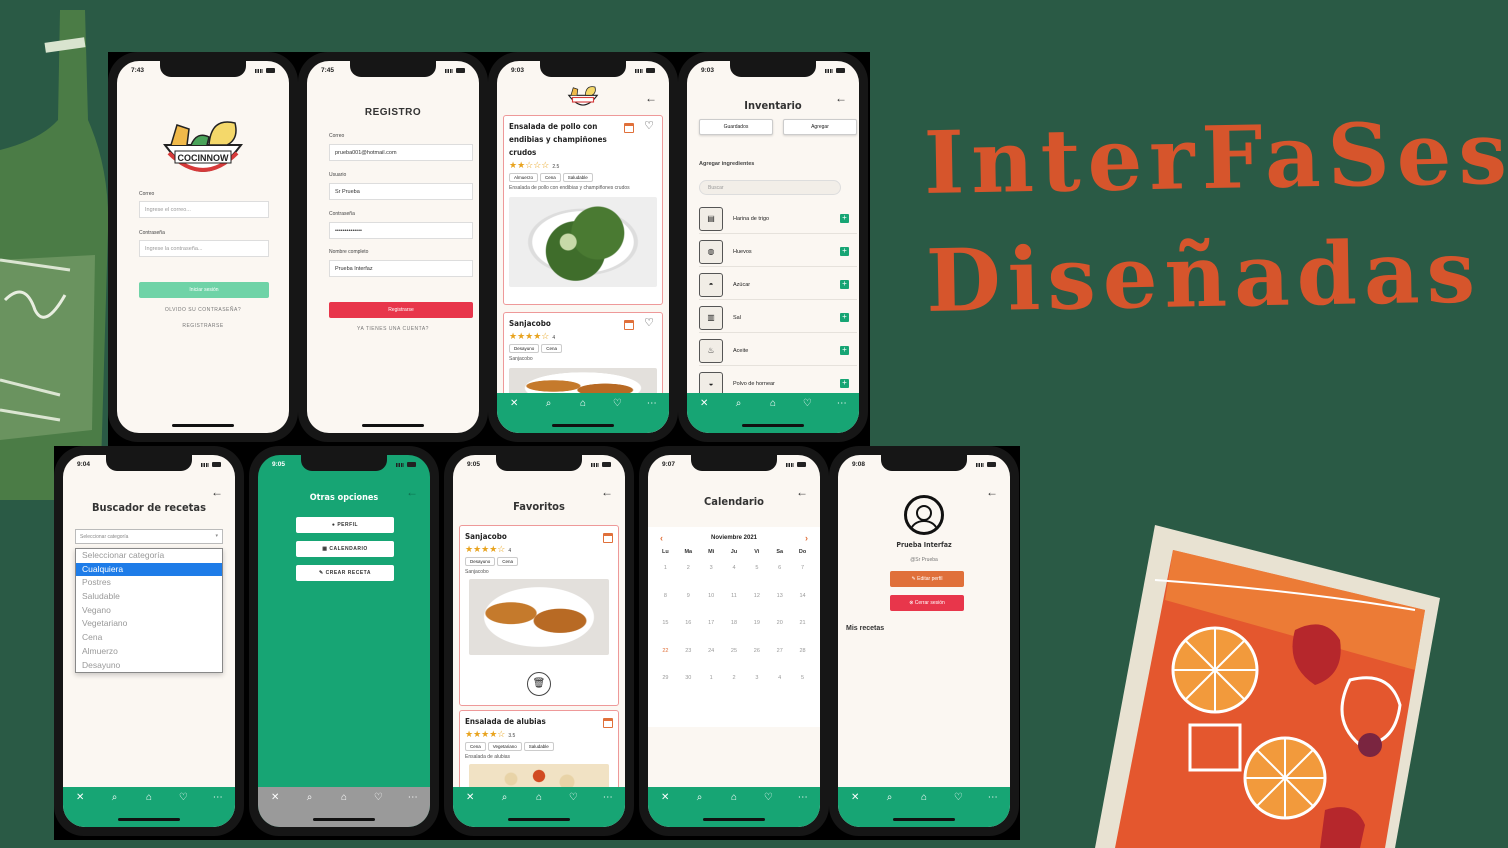 The height and width of the screenshot is (848, 1508). I want to click on day-cell: 26, so click(756, 658).